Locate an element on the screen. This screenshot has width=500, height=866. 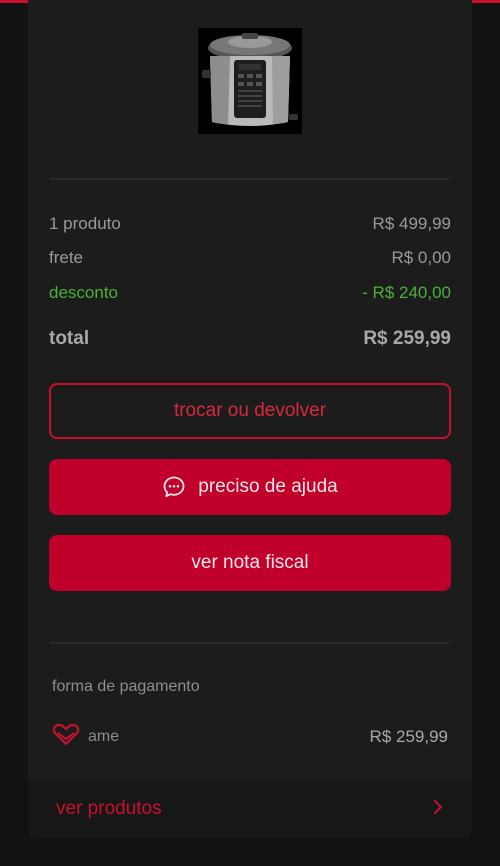
payment-title: forma de pagamento is located at coordinates (126, 686).